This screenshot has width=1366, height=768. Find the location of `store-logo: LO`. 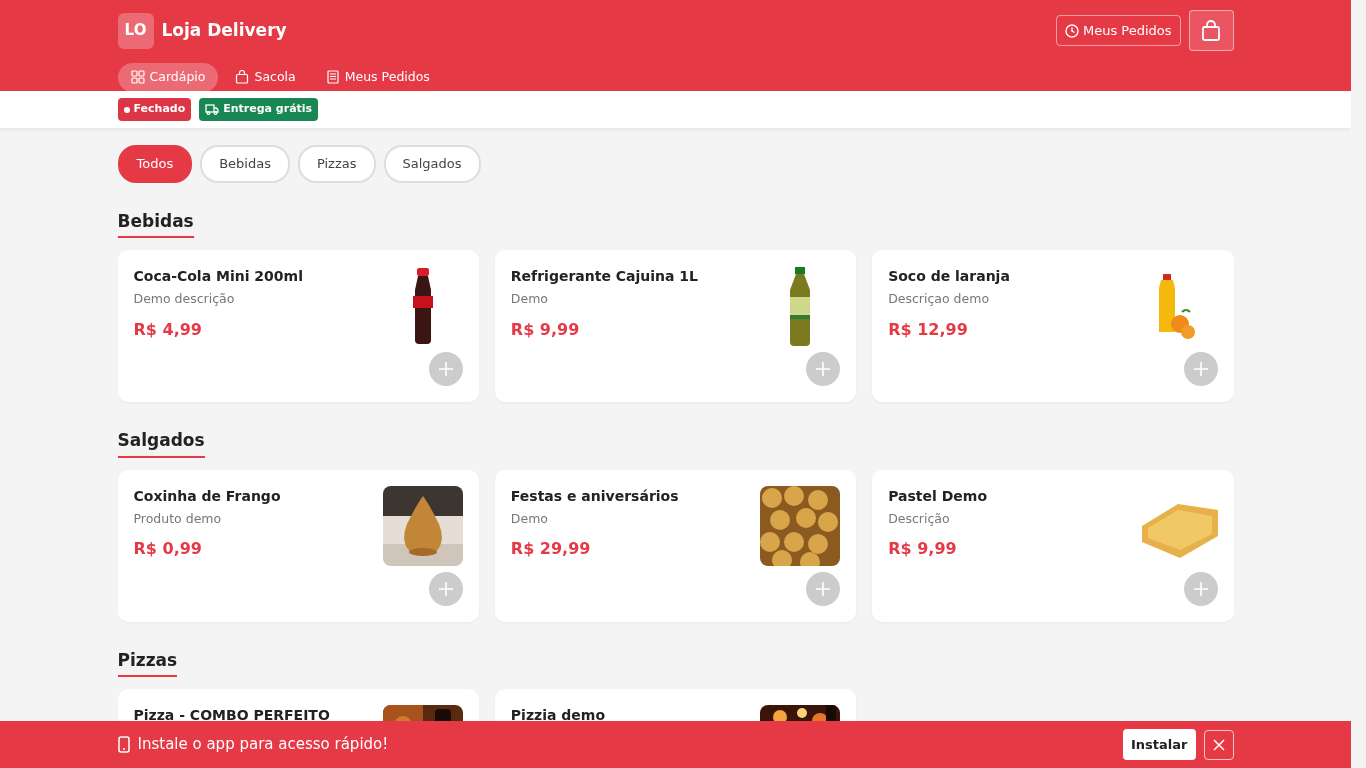

store-logo: LO is located at coordinates (135, 30).